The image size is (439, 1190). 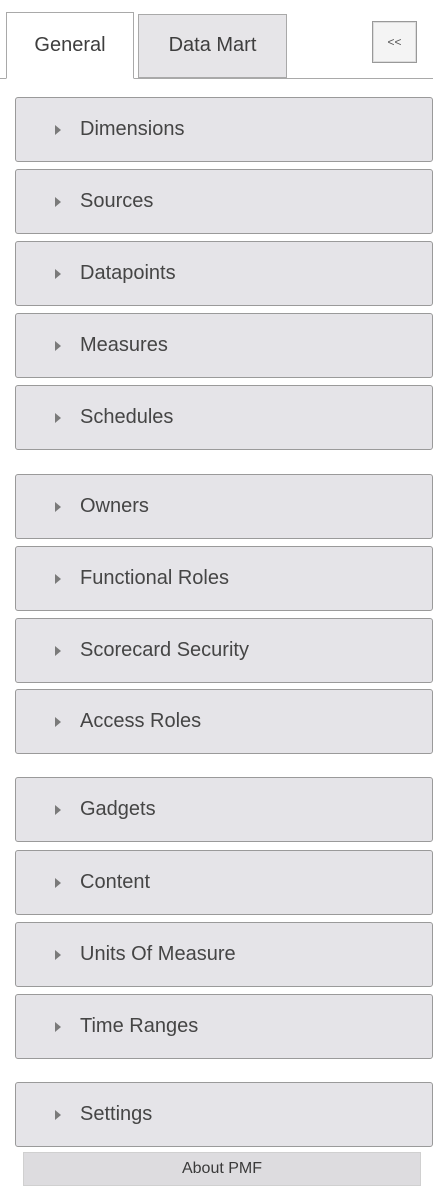 What do you see at coordinates (127, 417) in the screenshot?
I see `accordion-item-label: Schedules` at bounding box center [127, 417].